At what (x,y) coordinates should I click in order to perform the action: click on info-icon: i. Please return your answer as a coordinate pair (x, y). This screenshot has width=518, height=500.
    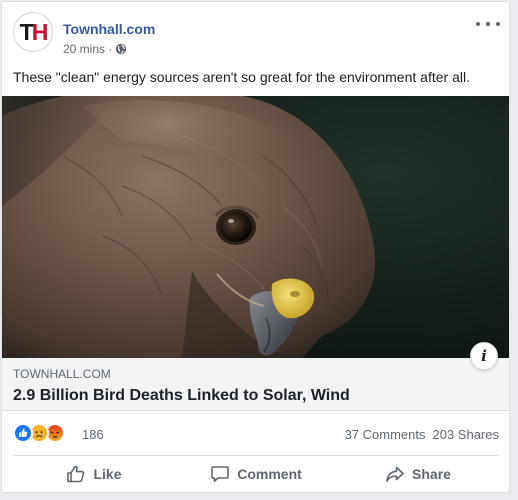
    Looking at the image, I should click on (484, 356).